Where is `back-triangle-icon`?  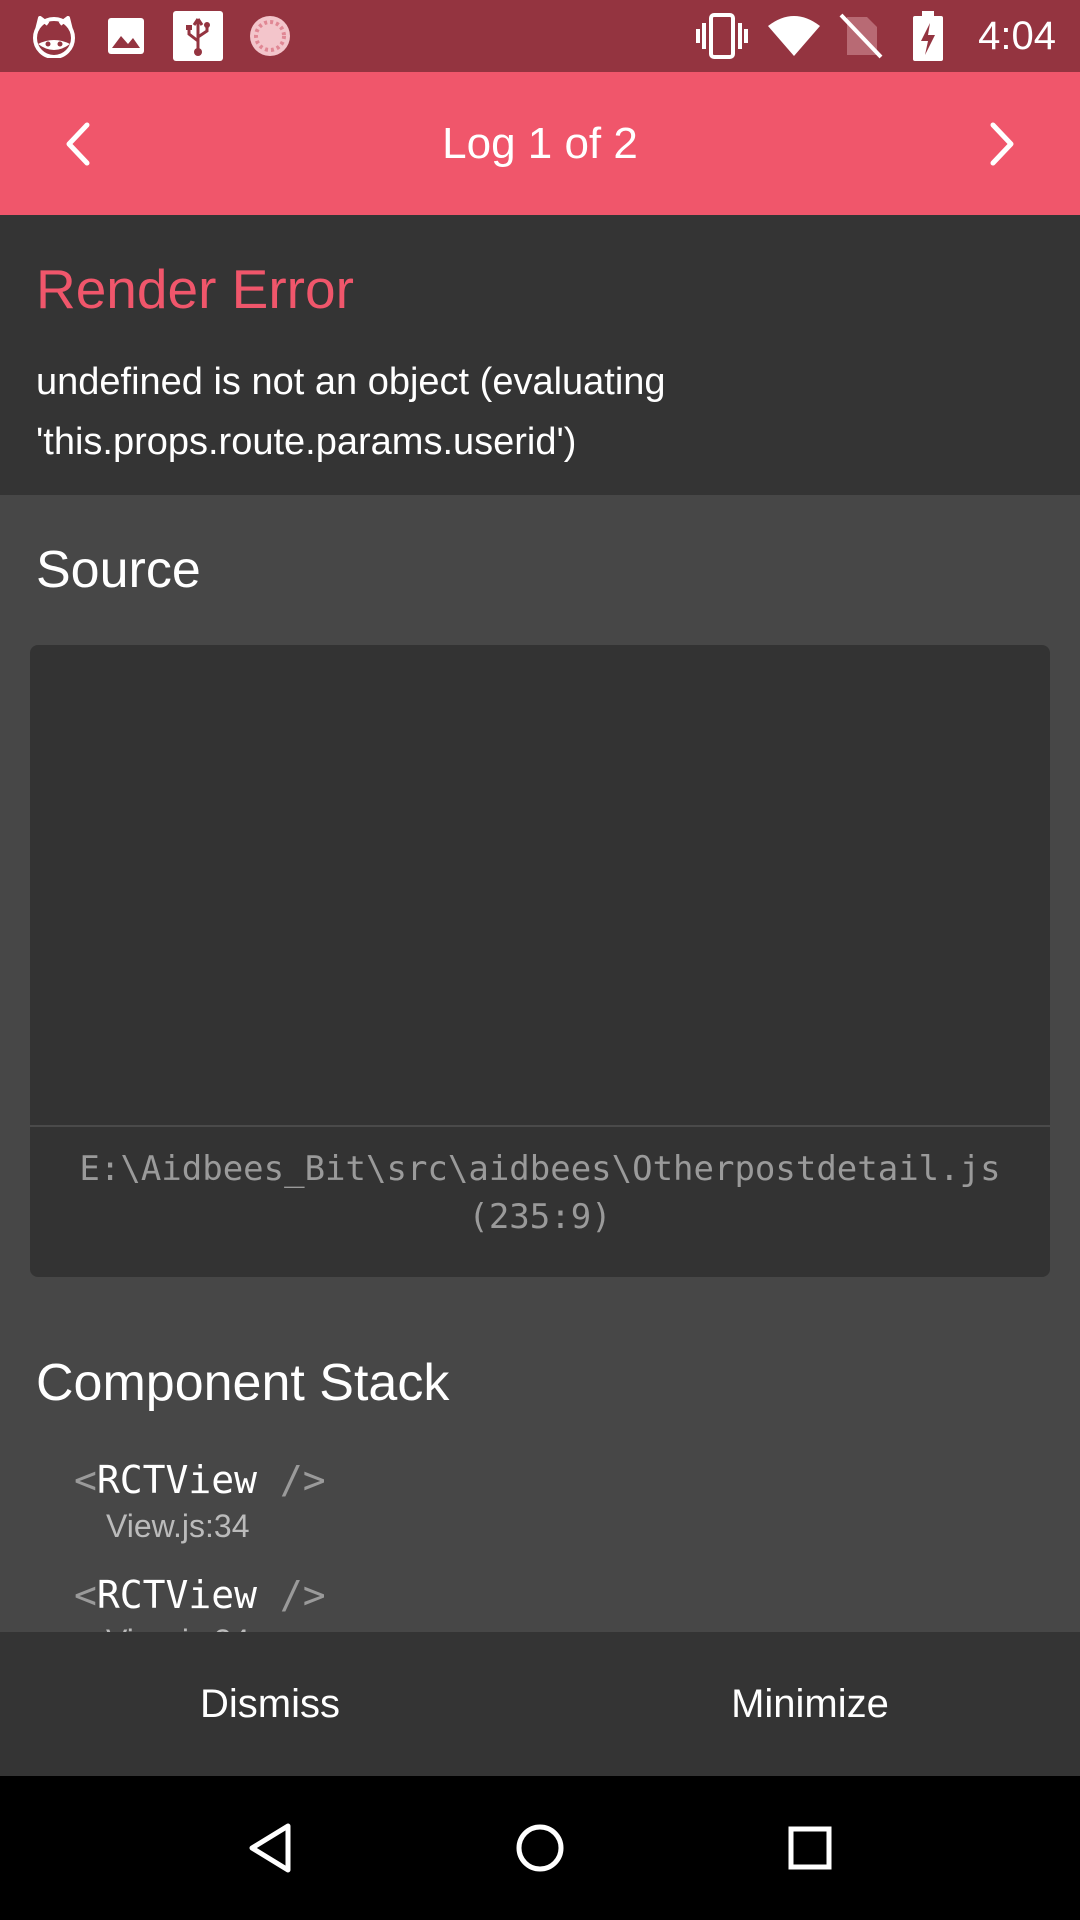 back-triangle-icon is located at coordinates (270, 1848).